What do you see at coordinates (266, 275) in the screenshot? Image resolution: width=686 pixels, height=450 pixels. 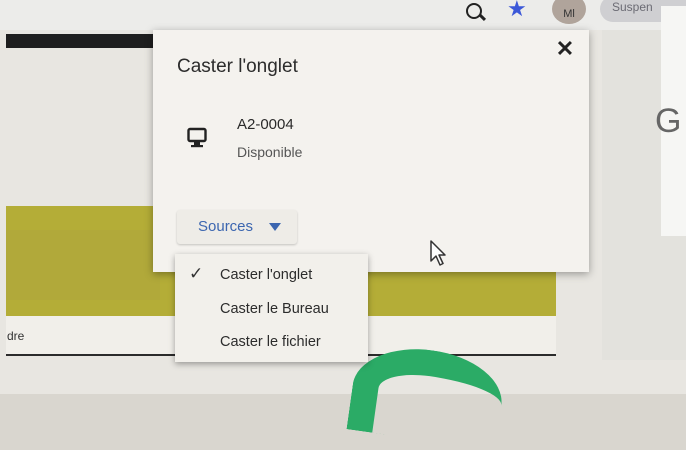 I see `menu-item-label: Caster l'onglet` at bounding box center [266, 275].